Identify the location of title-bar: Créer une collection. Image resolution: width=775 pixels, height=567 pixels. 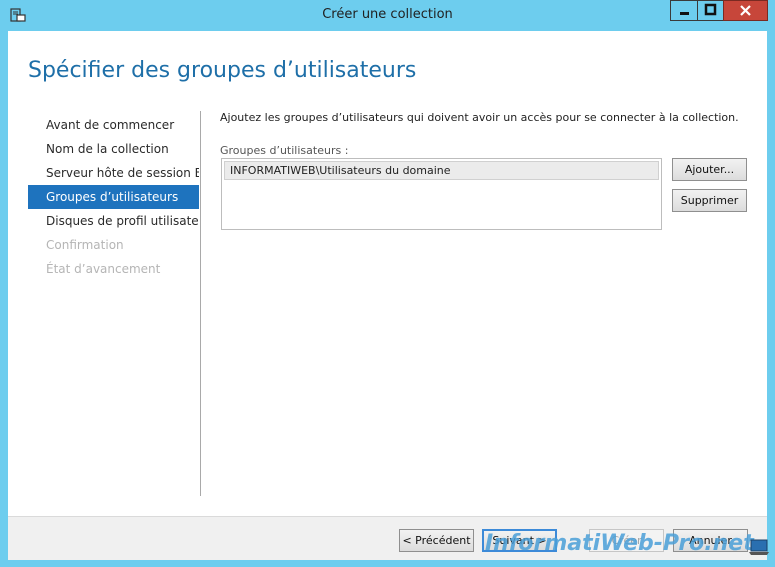
(387, 15).